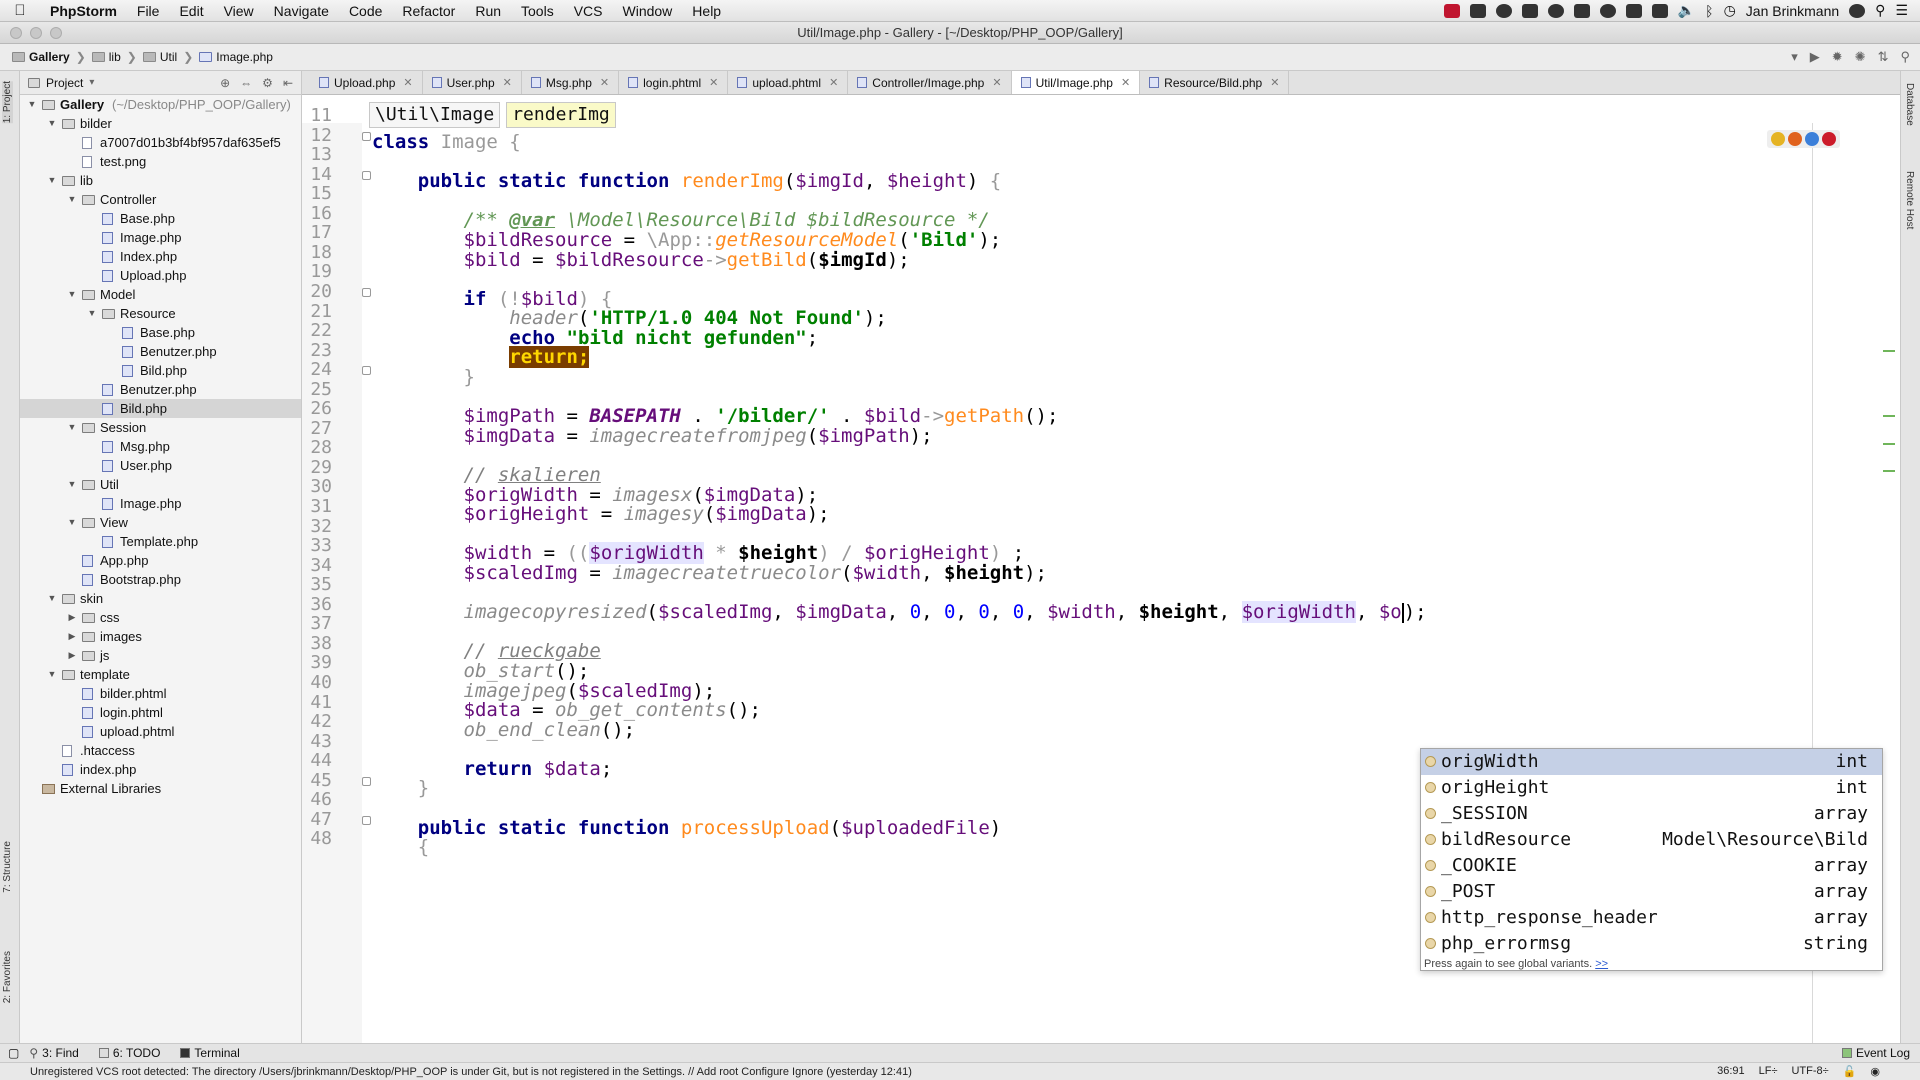 This screenshot has height=1080, width=1920. What do you see at coordinates (191, 11) in the screenshot?
I see `menu-edit: Edit` at bounding box center [191, 11].